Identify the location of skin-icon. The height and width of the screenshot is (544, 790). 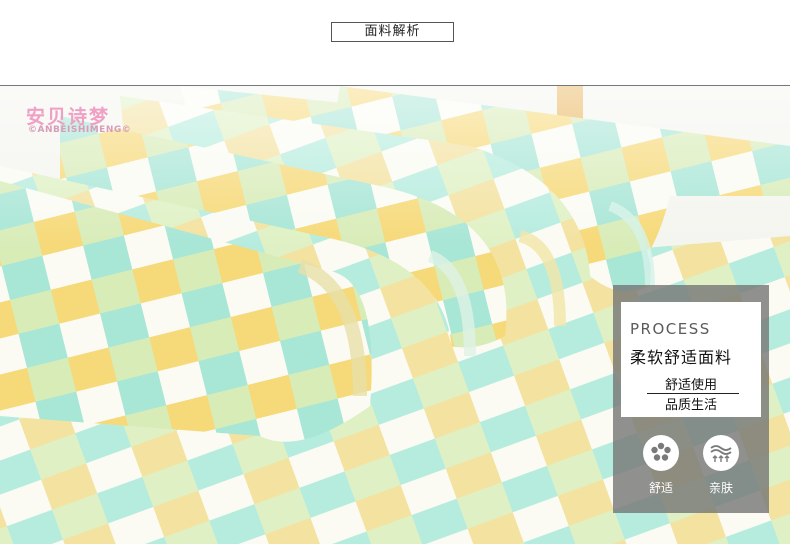
(721, 453).